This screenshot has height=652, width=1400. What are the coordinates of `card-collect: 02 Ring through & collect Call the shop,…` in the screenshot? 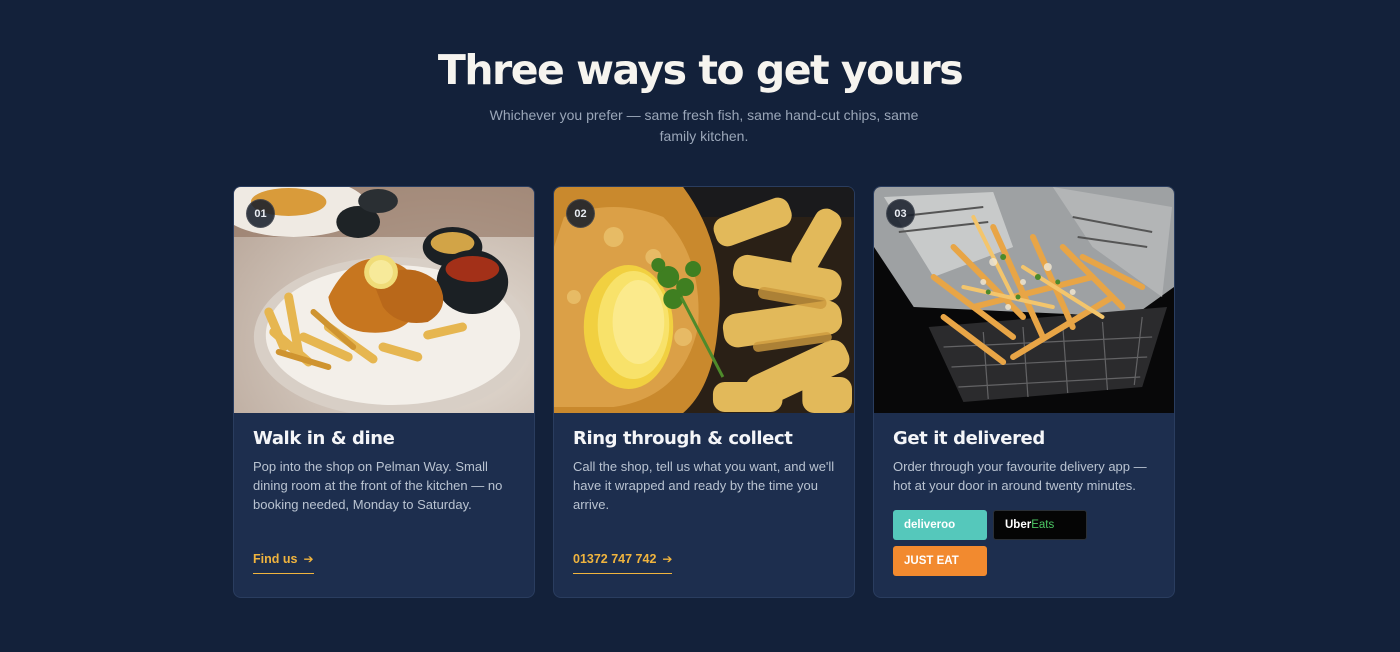 It's located at (704, 392).